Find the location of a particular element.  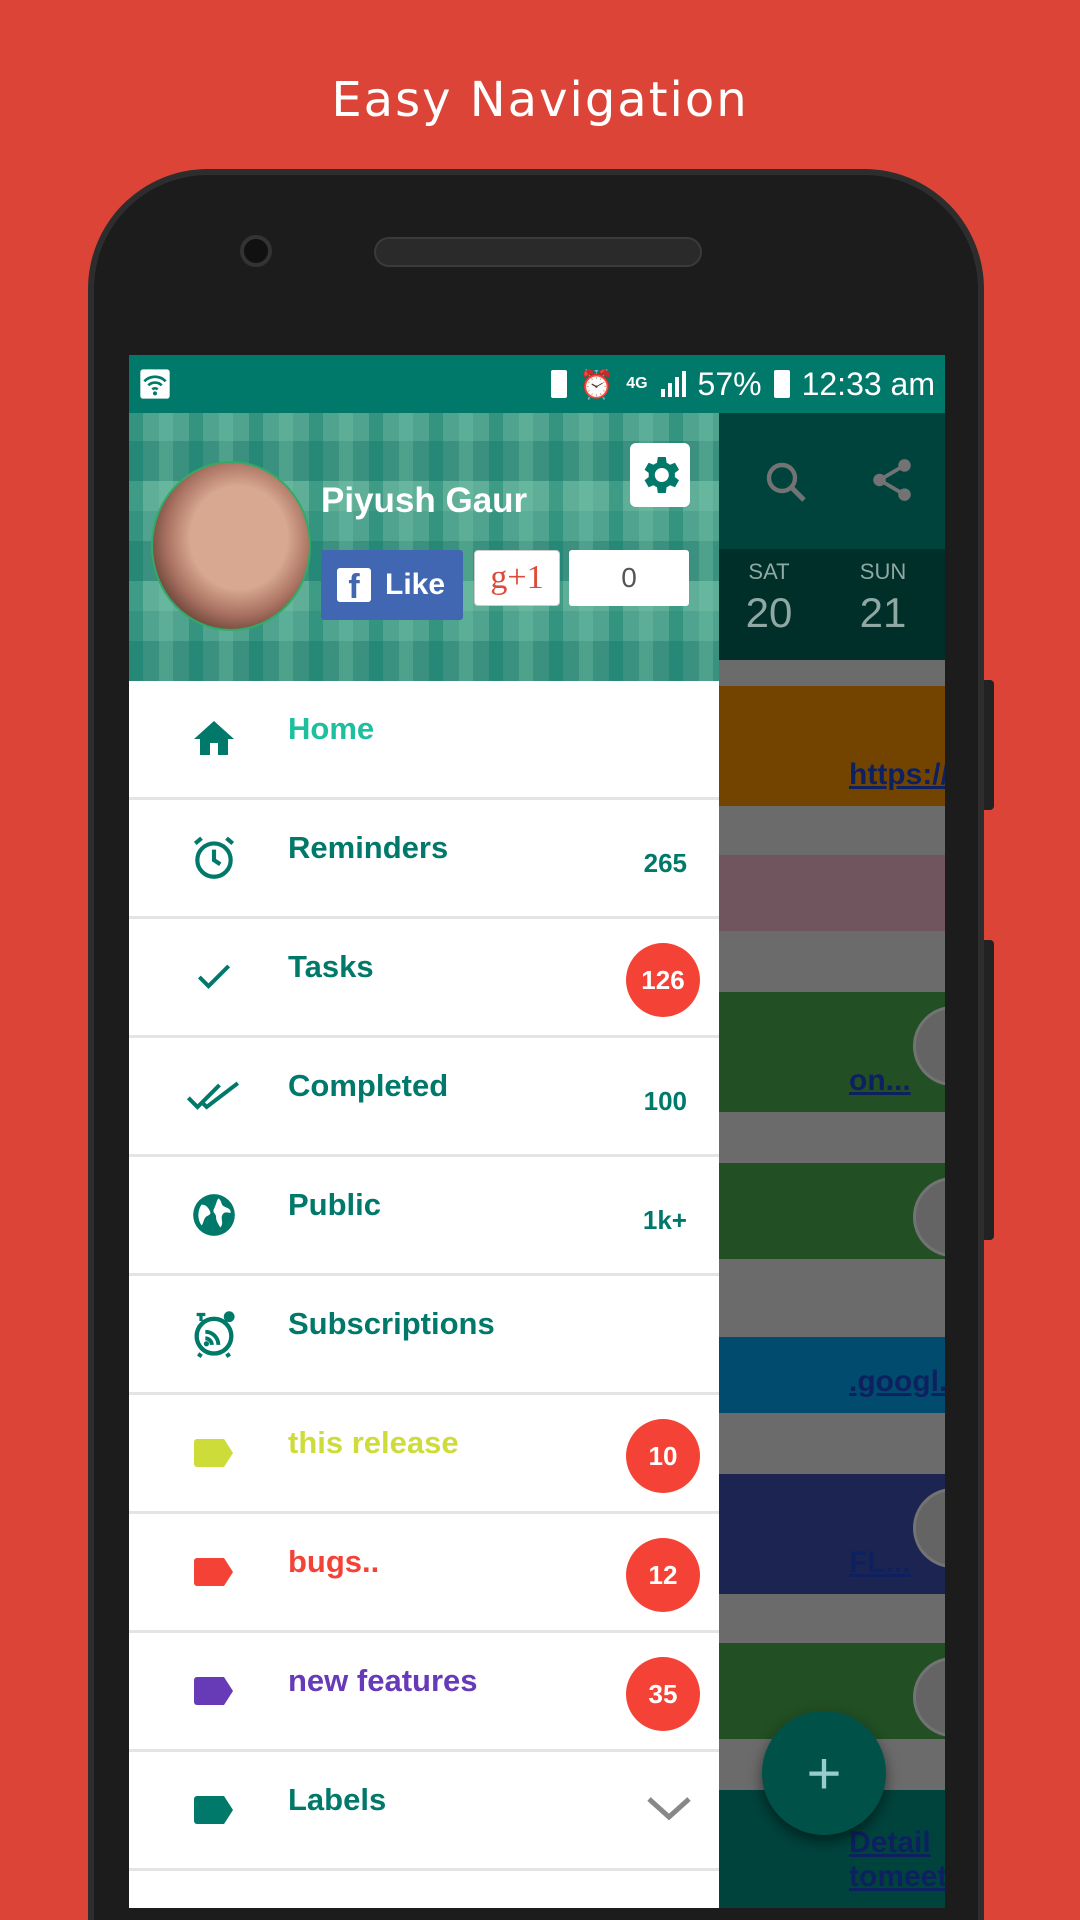

drawer-item-label: Reminders is located at coordinates (368, 847).